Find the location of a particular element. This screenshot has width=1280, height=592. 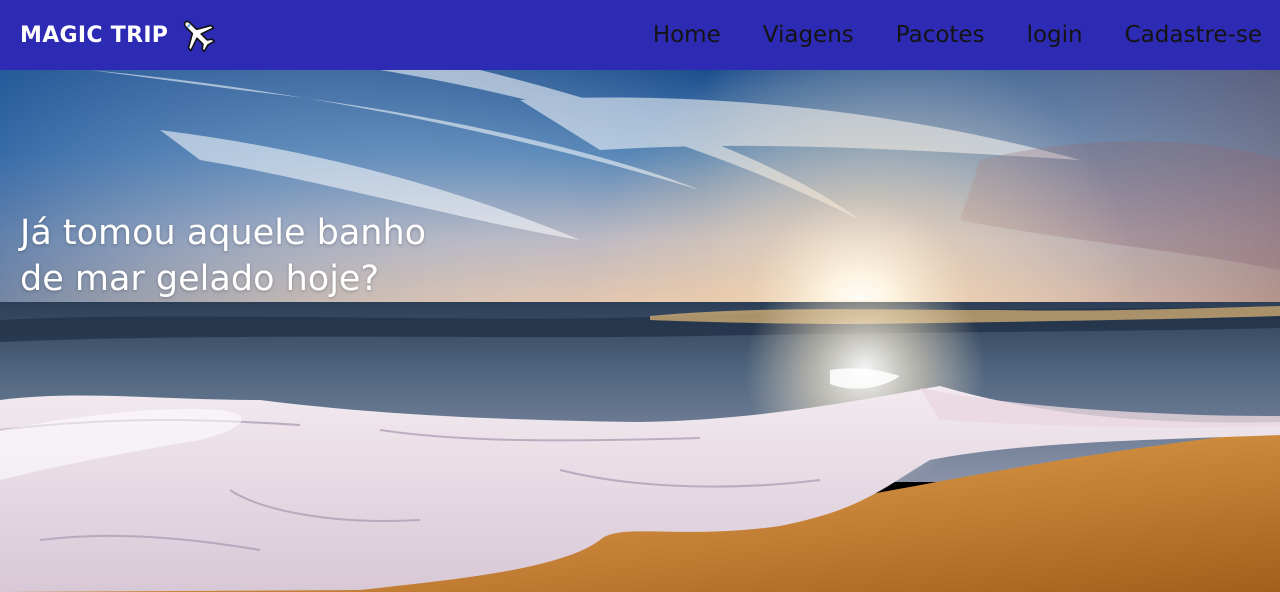

nav-viagens-link: Viagens is located at coordinates (808, 35).